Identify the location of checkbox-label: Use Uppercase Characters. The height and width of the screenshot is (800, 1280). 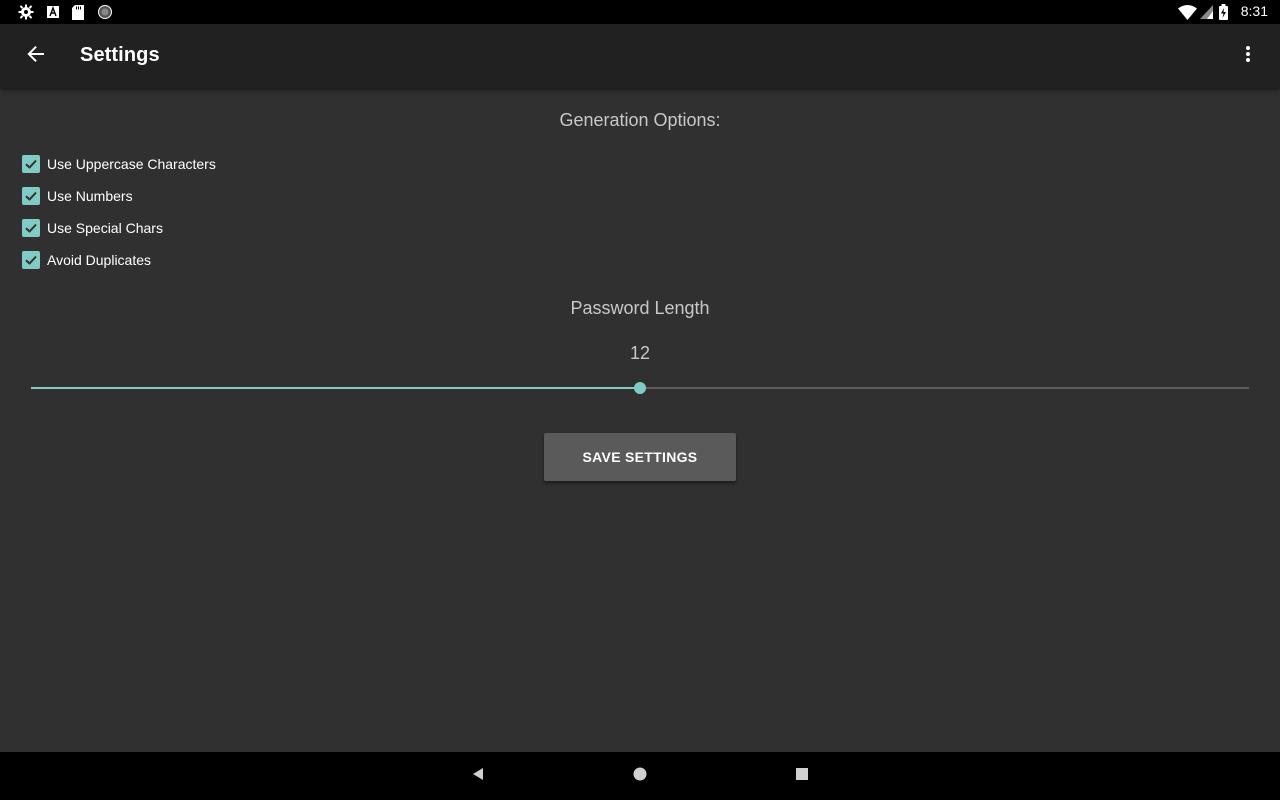
(131, 164).